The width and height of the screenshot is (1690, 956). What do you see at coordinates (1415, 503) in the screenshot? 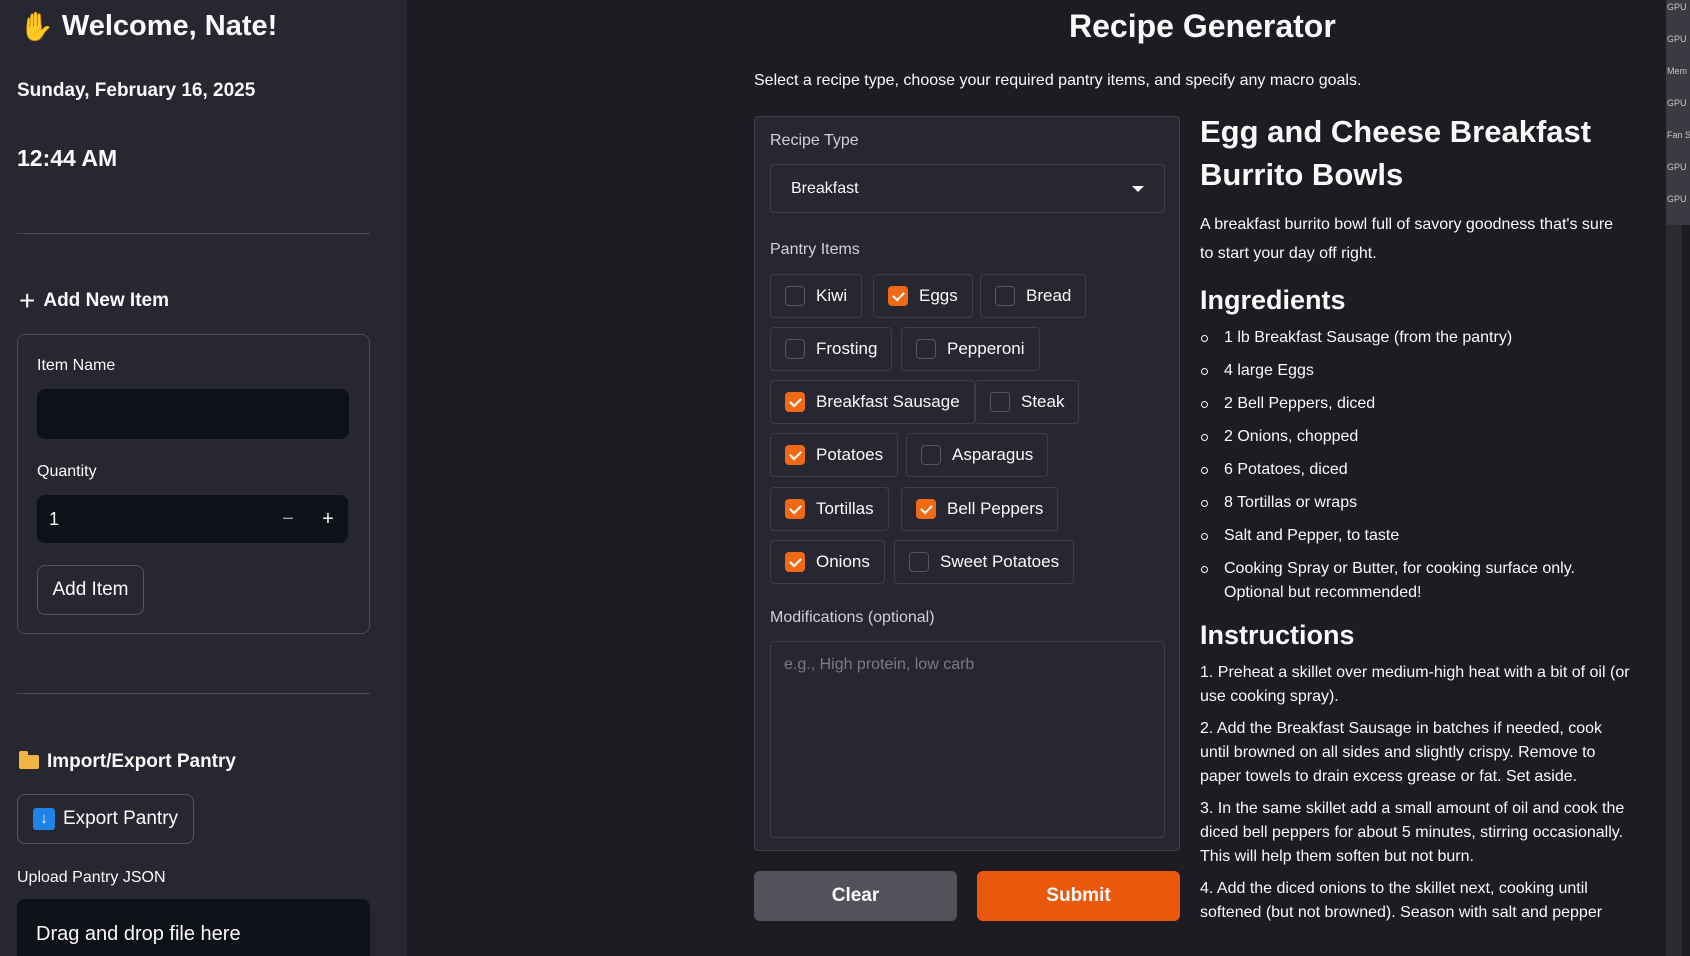
I see `list-item: 8 Tortillas or wraps` at bounding box center [1415, 503].